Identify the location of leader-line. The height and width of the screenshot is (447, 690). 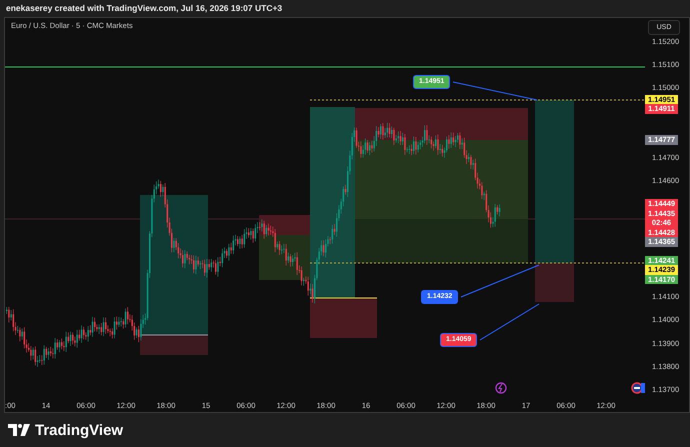
(510, 322).